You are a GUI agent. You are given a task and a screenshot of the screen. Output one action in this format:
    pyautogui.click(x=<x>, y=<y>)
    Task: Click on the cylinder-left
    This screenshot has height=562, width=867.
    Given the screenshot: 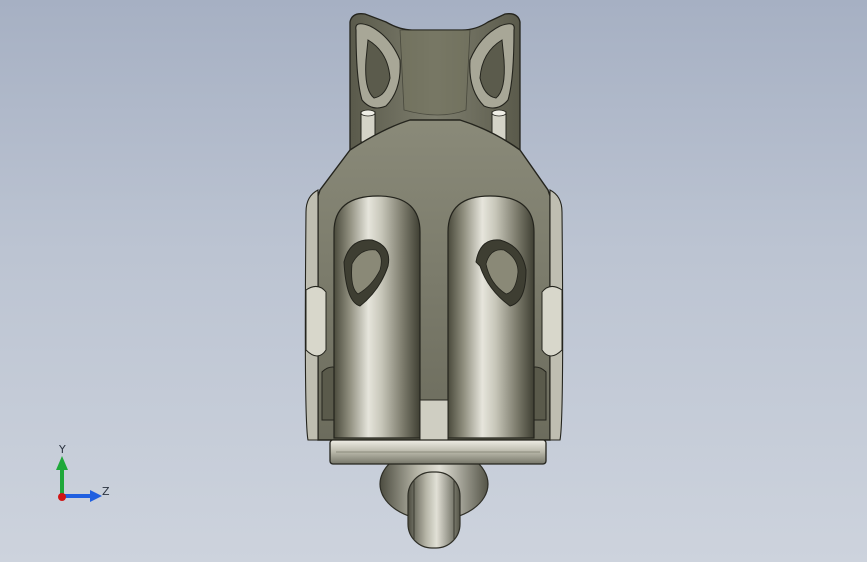 What is the action you would take?
    pyautogui.click(x=377, y=317)
    